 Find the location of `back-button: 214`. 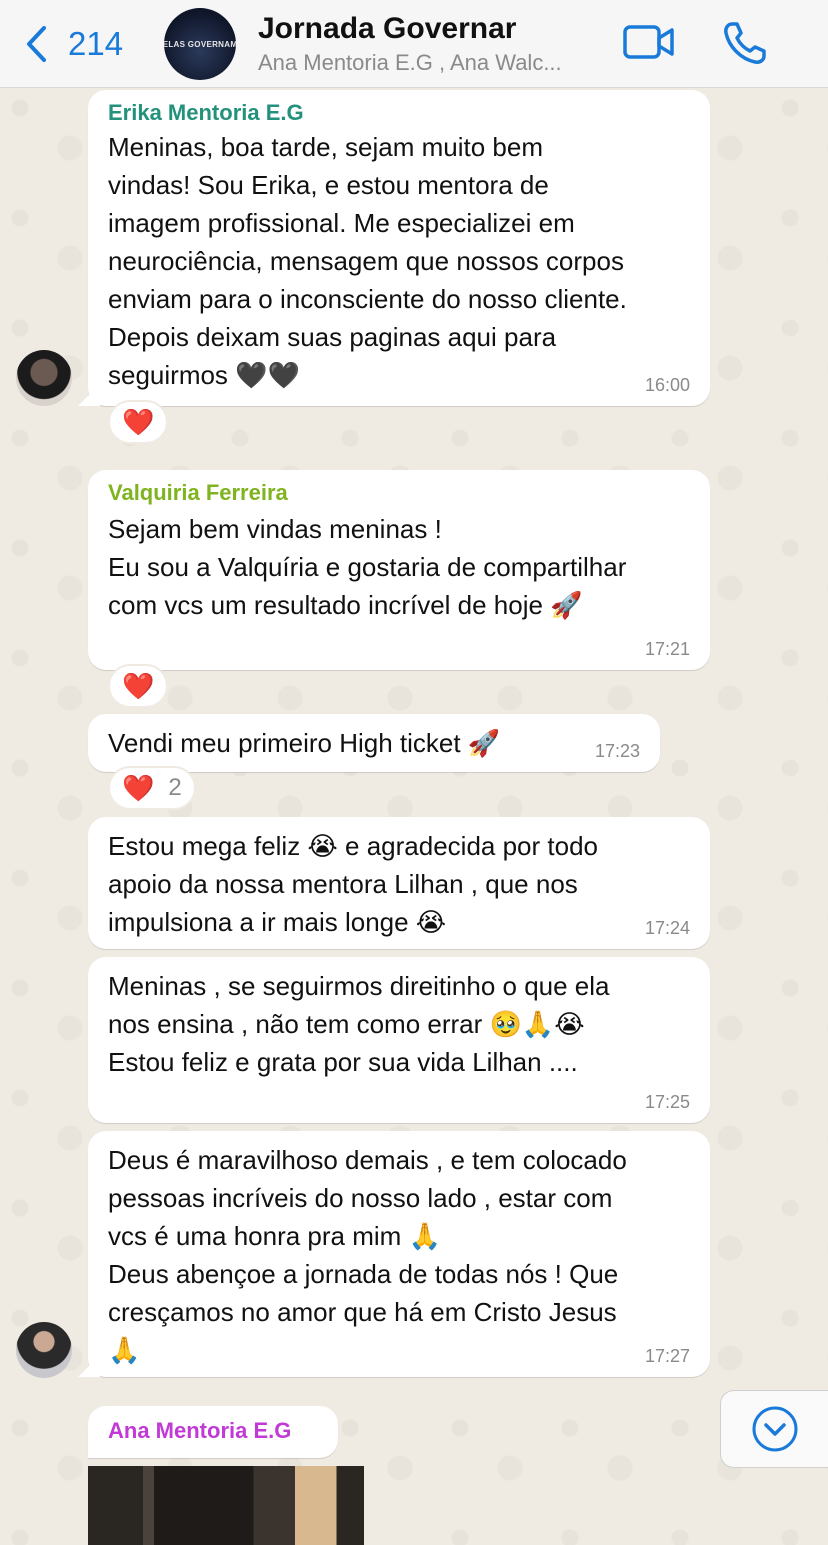

back-button: 214 is located at coordinates (73, 44).